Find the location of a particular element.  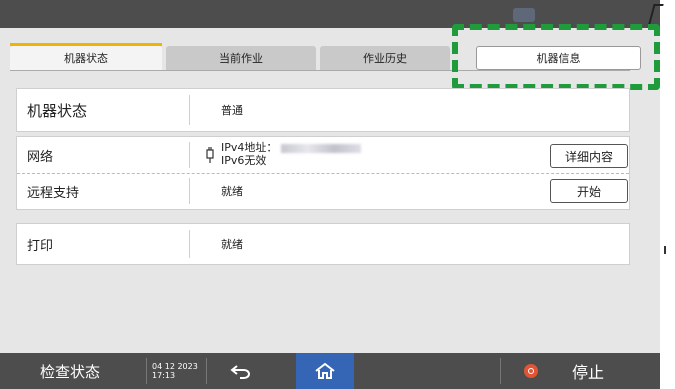

remote-support-value: 就绪 is located at coordinates (232, 191).